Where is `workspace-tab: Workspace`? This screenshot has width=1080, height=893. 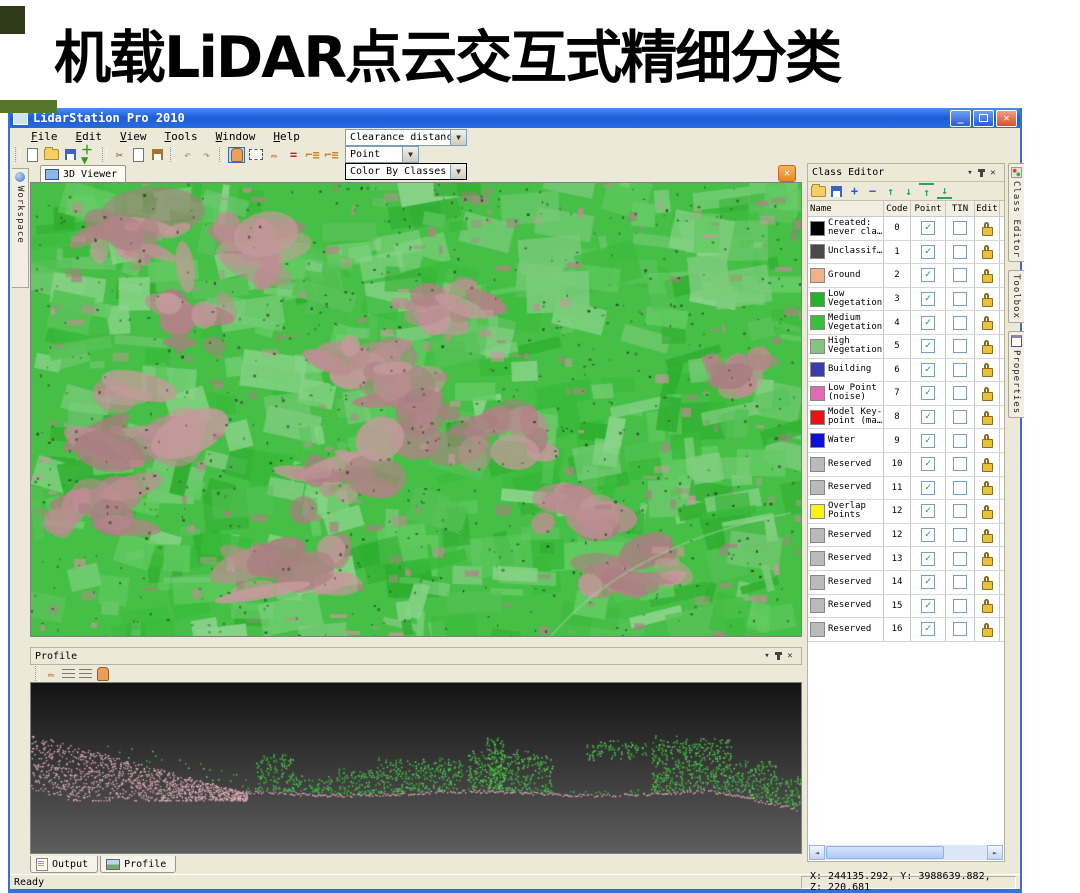
workspace-tab: Workspace is located at coordinates (20, 228).